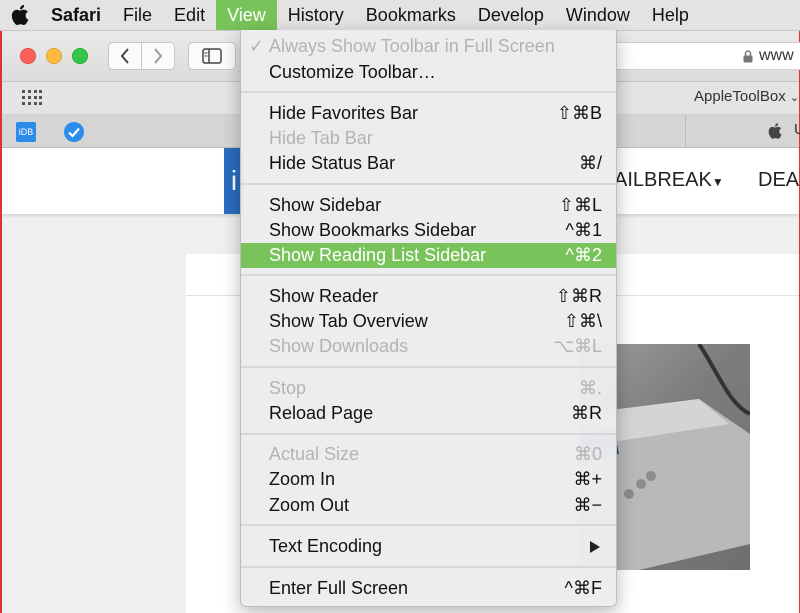 Image resolution: width=800 pixels, height=613 pixels. I want to click on menu-item-enter-full-screen: Enter Full Screen ^⌘F, so click(428, 588).